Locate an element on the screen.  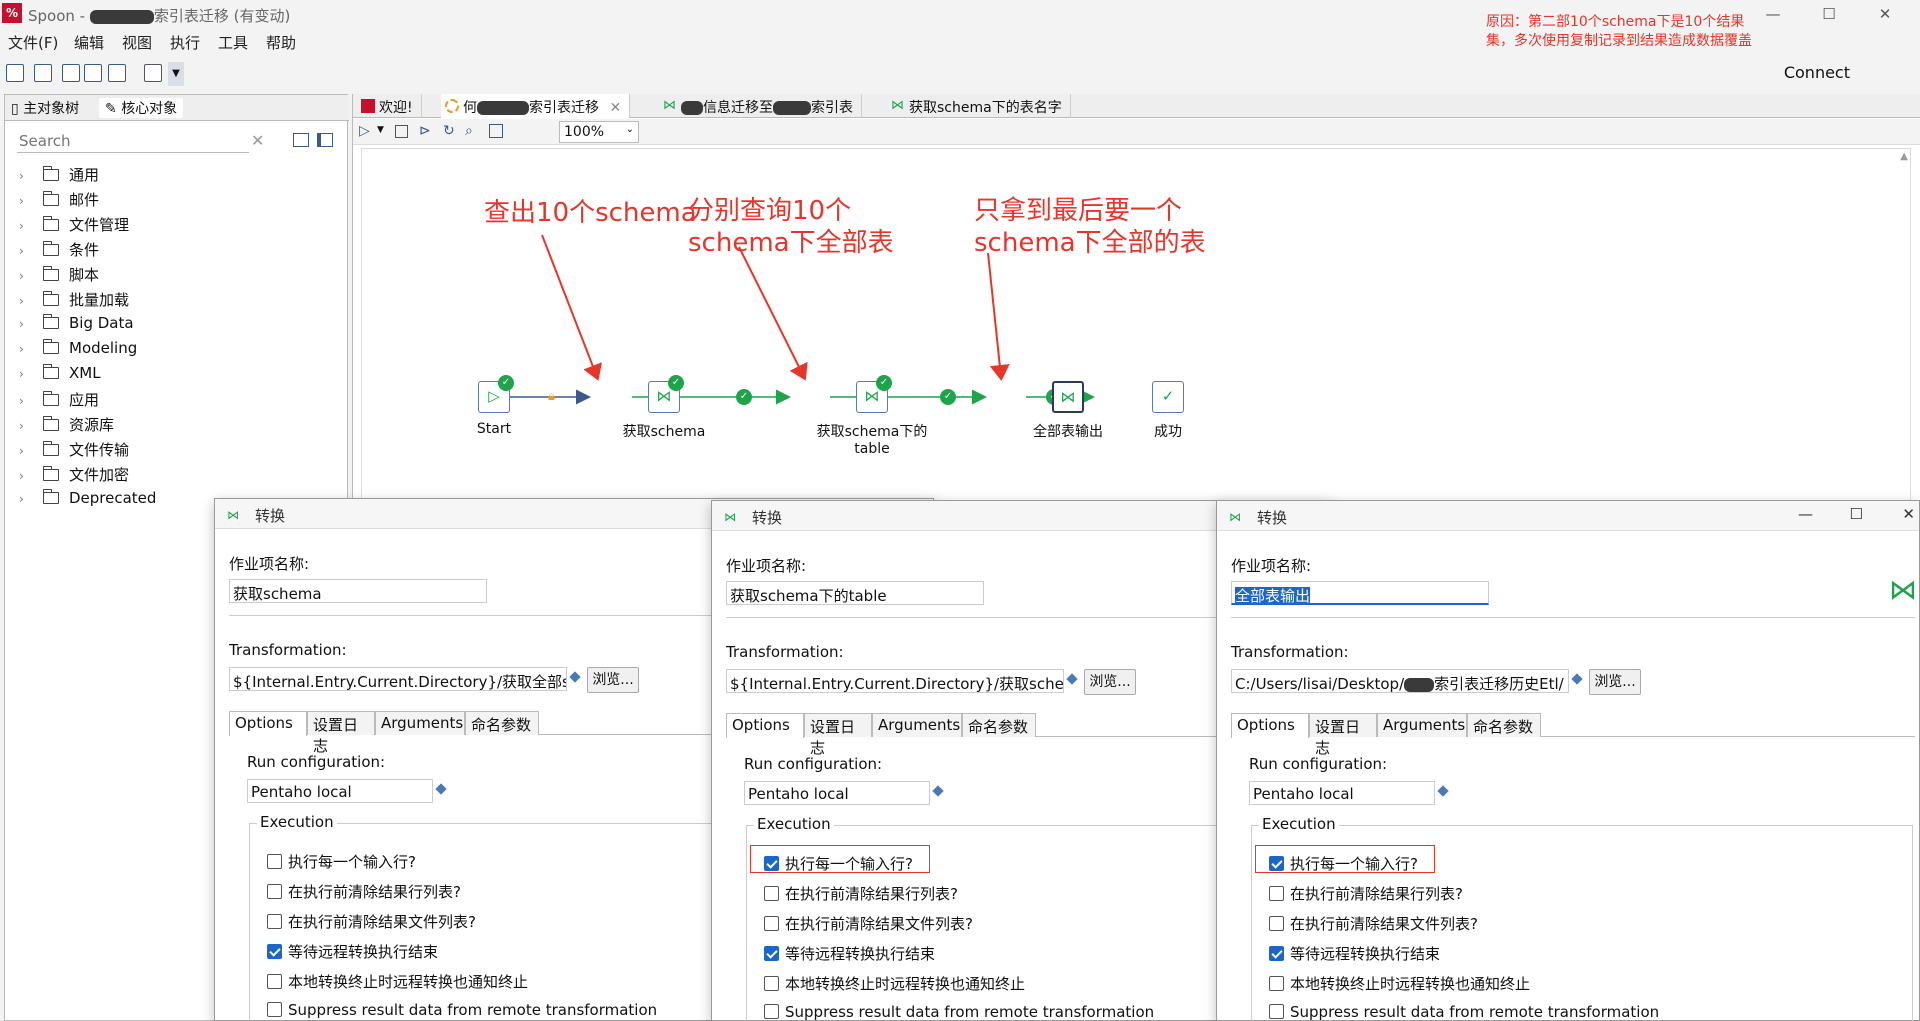
run-dropdown-icon: ▼ is located at coordinates (380, 130).